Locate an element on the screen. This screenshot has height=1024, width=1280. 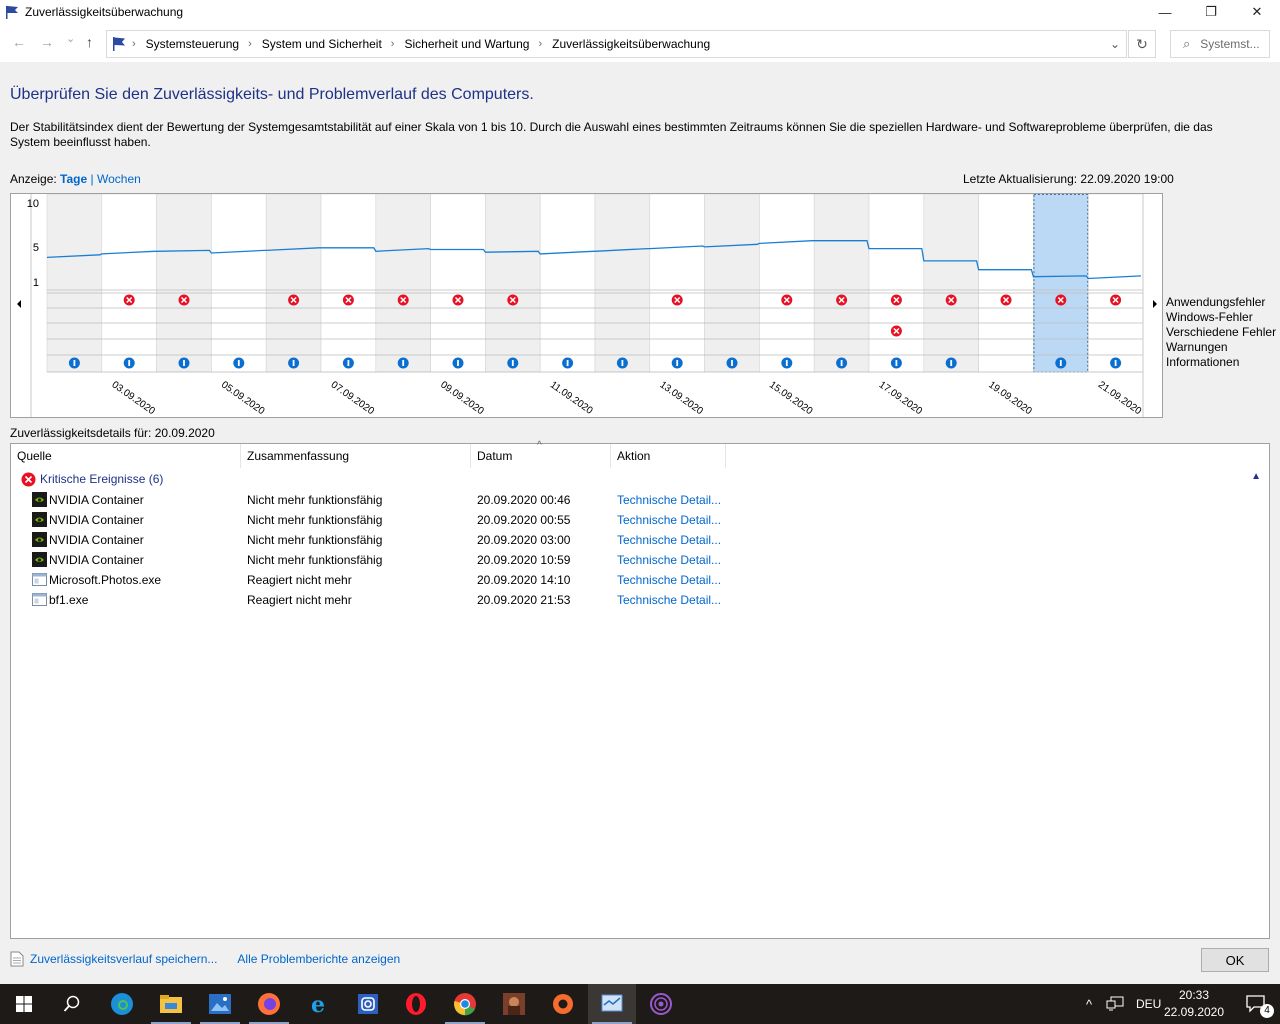
group-label: Kritische Ereignisse (6) is located at coordinates (102, 479).